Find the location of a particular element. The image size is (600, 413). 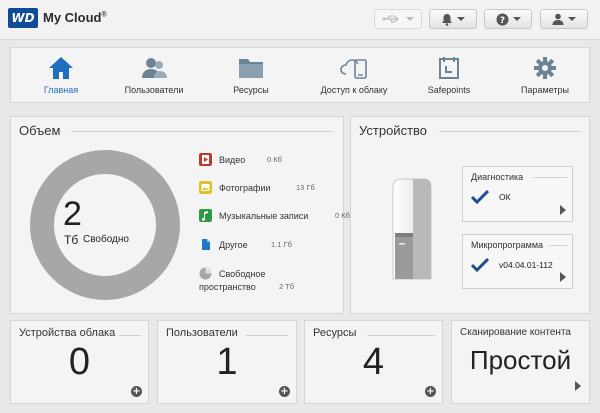

notifications-button is located at coordinates (453, 19).